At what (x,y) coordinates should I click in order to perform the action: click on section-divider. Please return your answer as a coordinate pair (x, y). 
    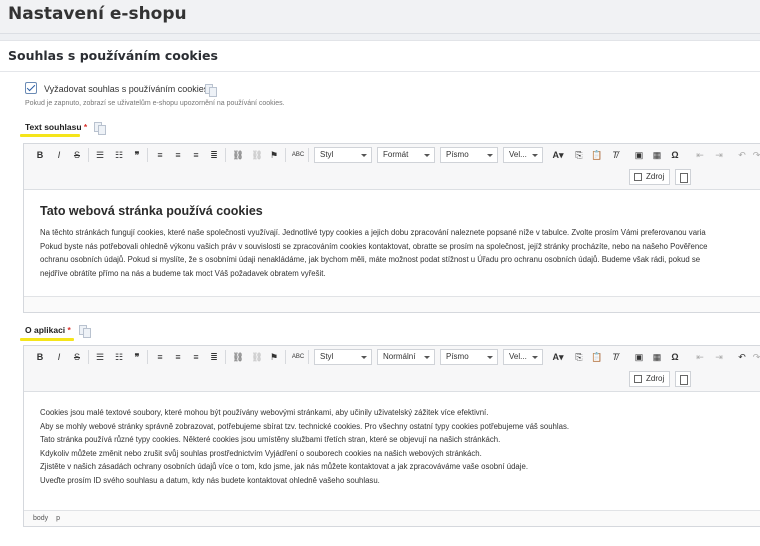
    Looking at the image, I should click on (380, 71).